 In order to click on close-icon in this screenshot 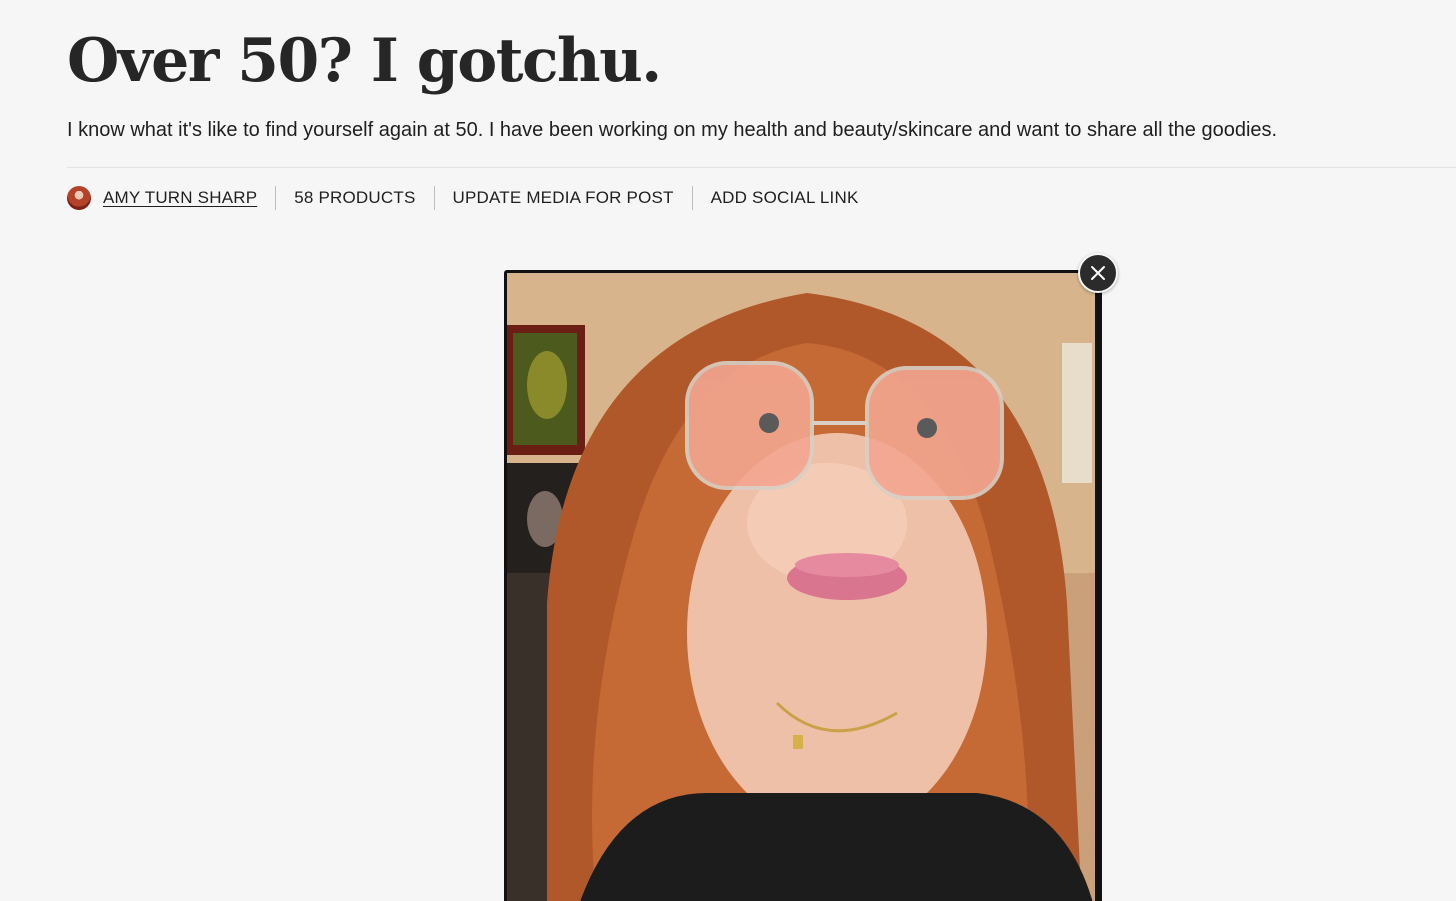, I will do `click(1098, 273)`.